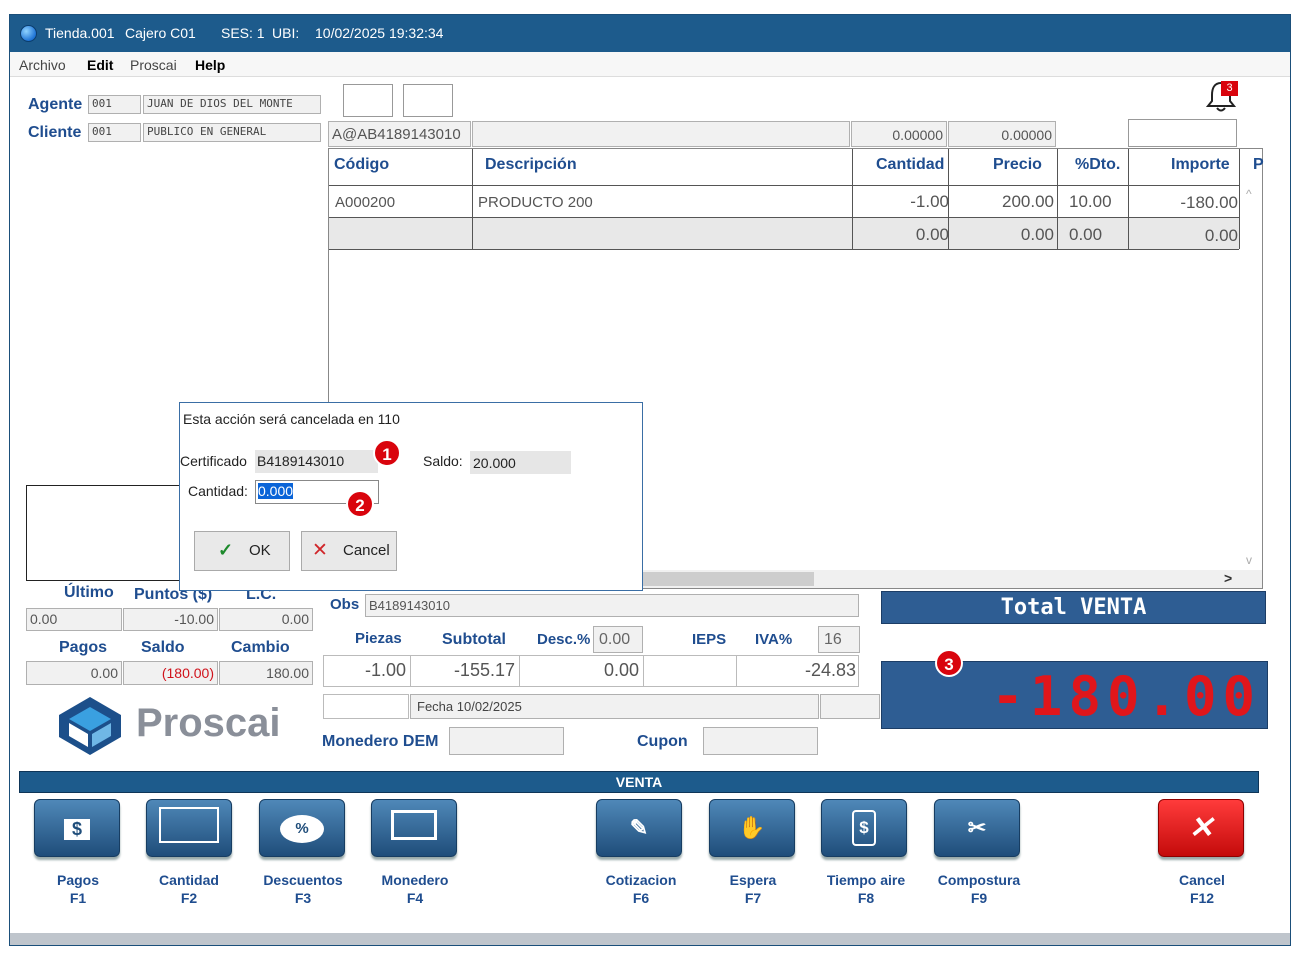 This screenshot has width=1302, height=957. I want to click on dialog-message: Esta acción será cancelada en 110, so click(291, 419).